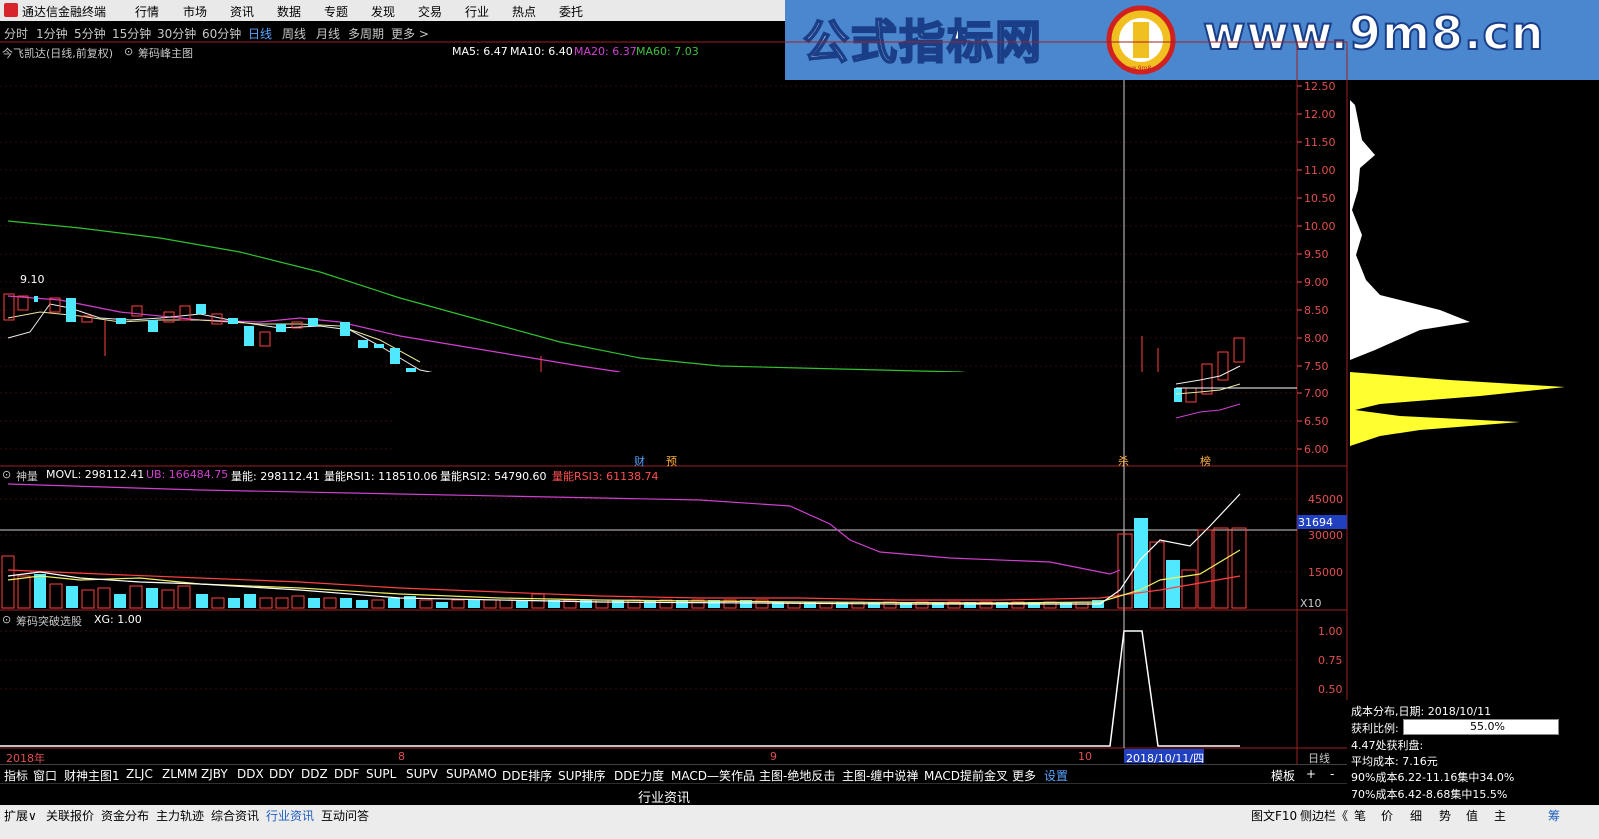  I want to click on ma20-label: MA20: 6.37, so click(605, 51).